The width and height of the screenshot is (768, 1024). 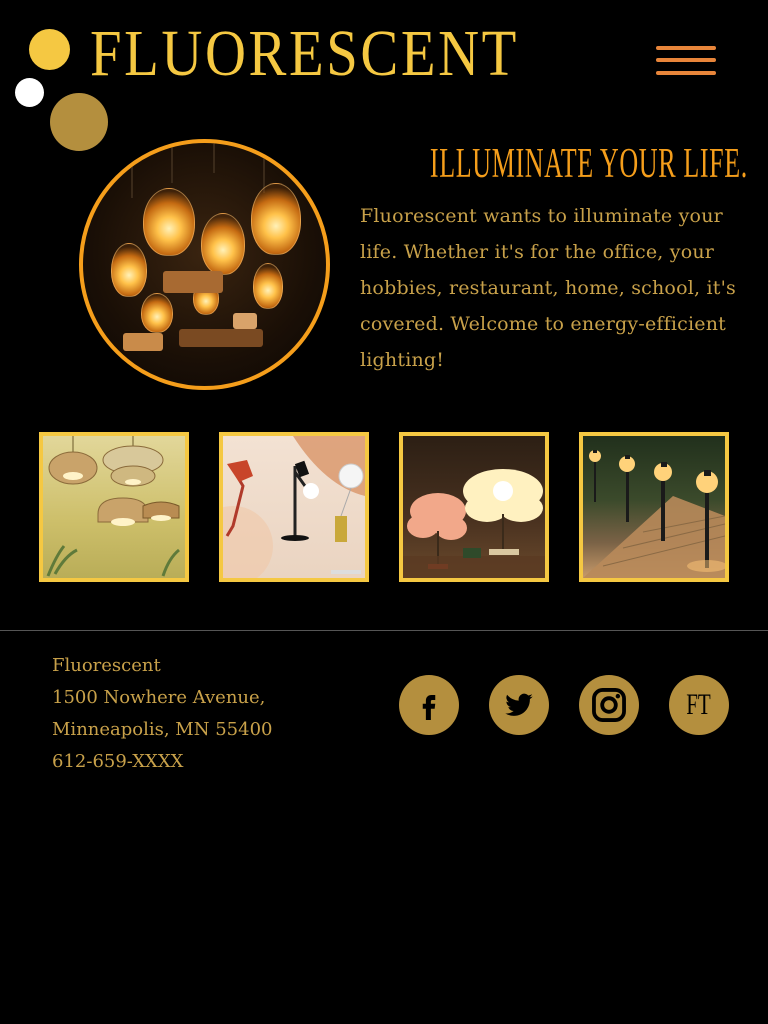 I want to click on footer-phone: 612-659-XXXX, so click(x=162, y=762).